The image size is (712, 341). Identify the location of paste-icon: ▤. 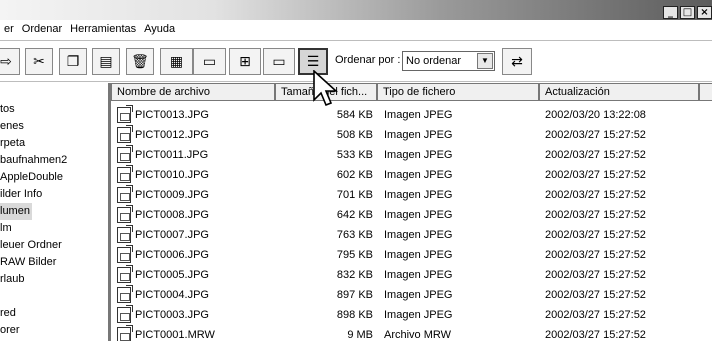
(106, 61).